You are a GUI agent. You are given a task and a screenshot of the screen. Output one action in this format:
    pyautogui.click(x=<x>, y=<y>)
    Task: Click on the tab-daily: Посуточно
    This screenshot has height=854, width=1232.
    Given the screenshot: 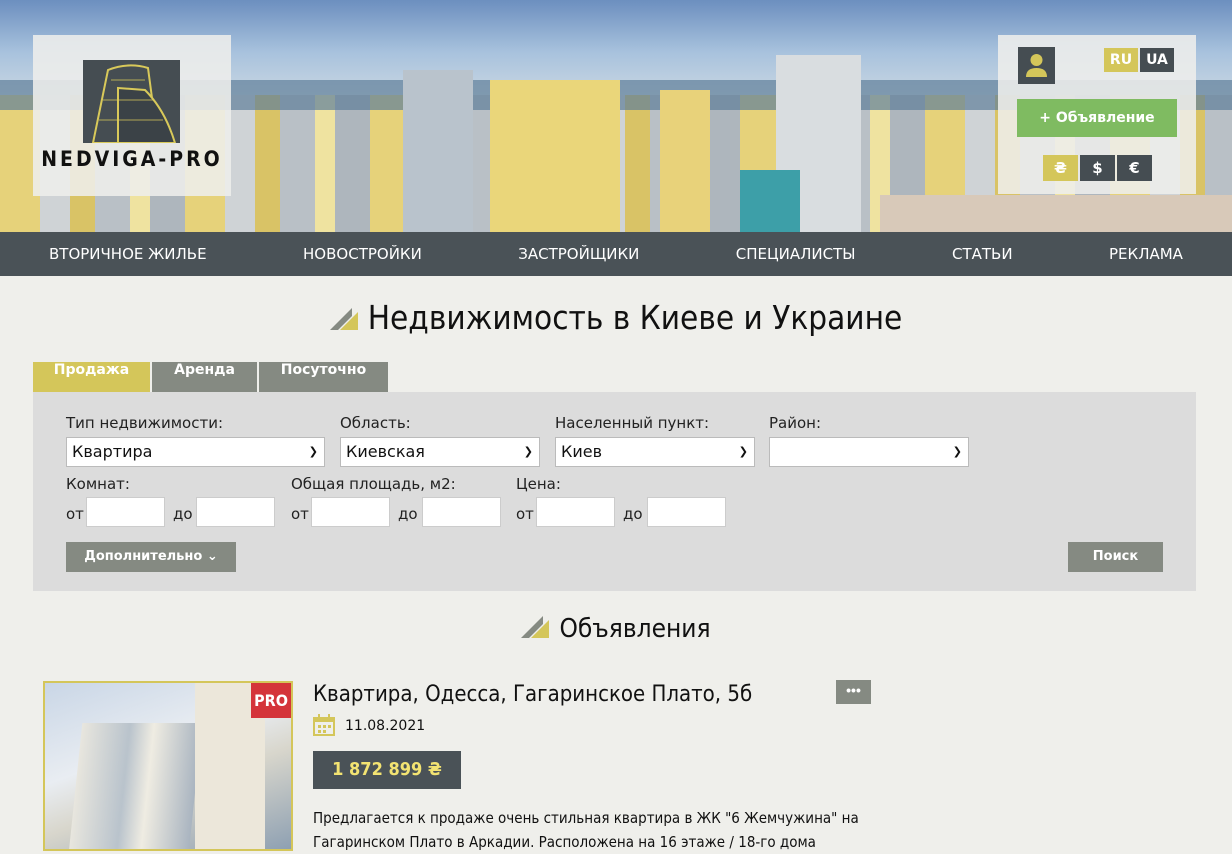 What is the action you would take?
    pyautogui.click(x=323, y=377)
    